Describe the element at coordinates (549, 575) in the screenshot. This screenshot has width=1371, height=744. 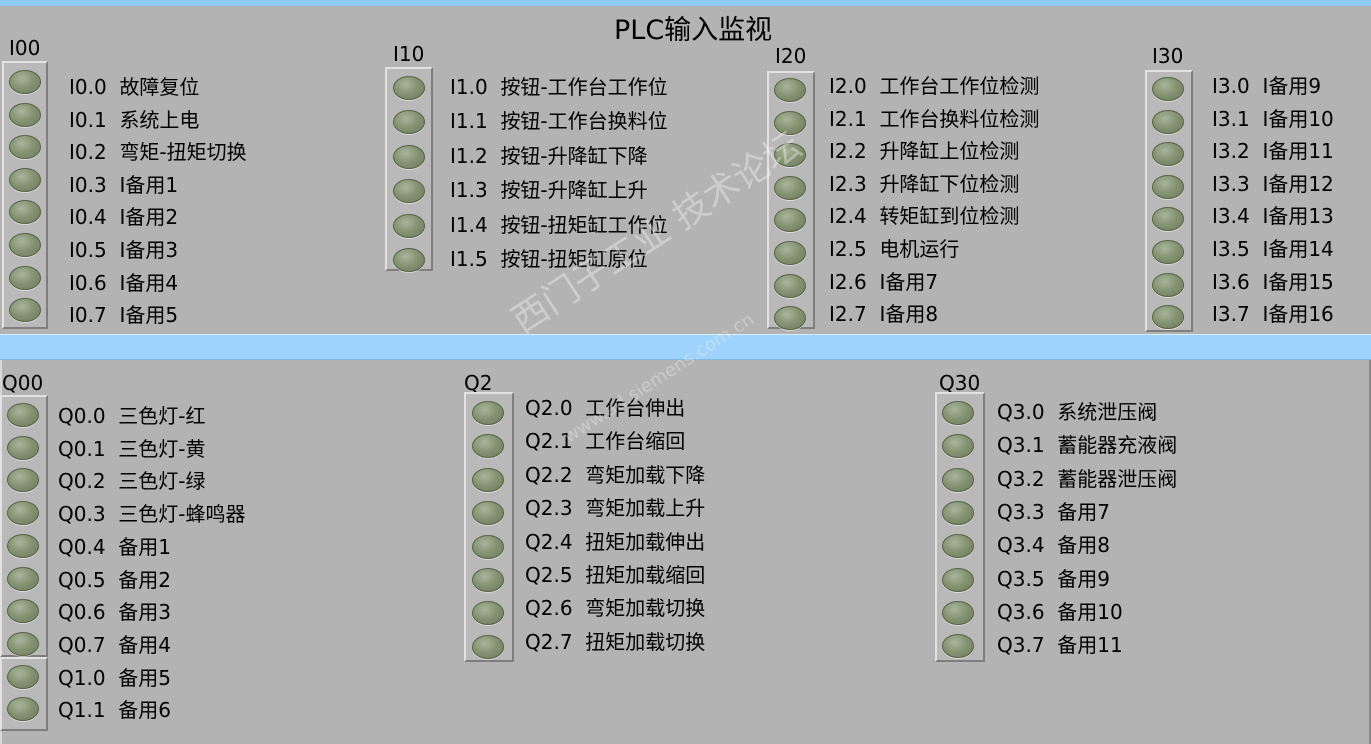
I see `signal-address: Q2.5` at that location.